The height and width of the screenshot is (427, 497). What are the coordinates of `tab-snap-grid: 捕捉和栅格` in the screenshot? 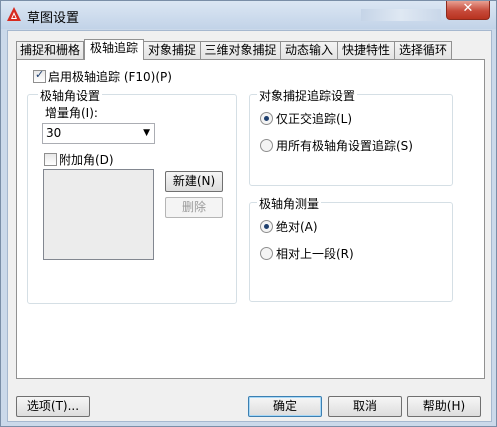 It's located at (50, 50).